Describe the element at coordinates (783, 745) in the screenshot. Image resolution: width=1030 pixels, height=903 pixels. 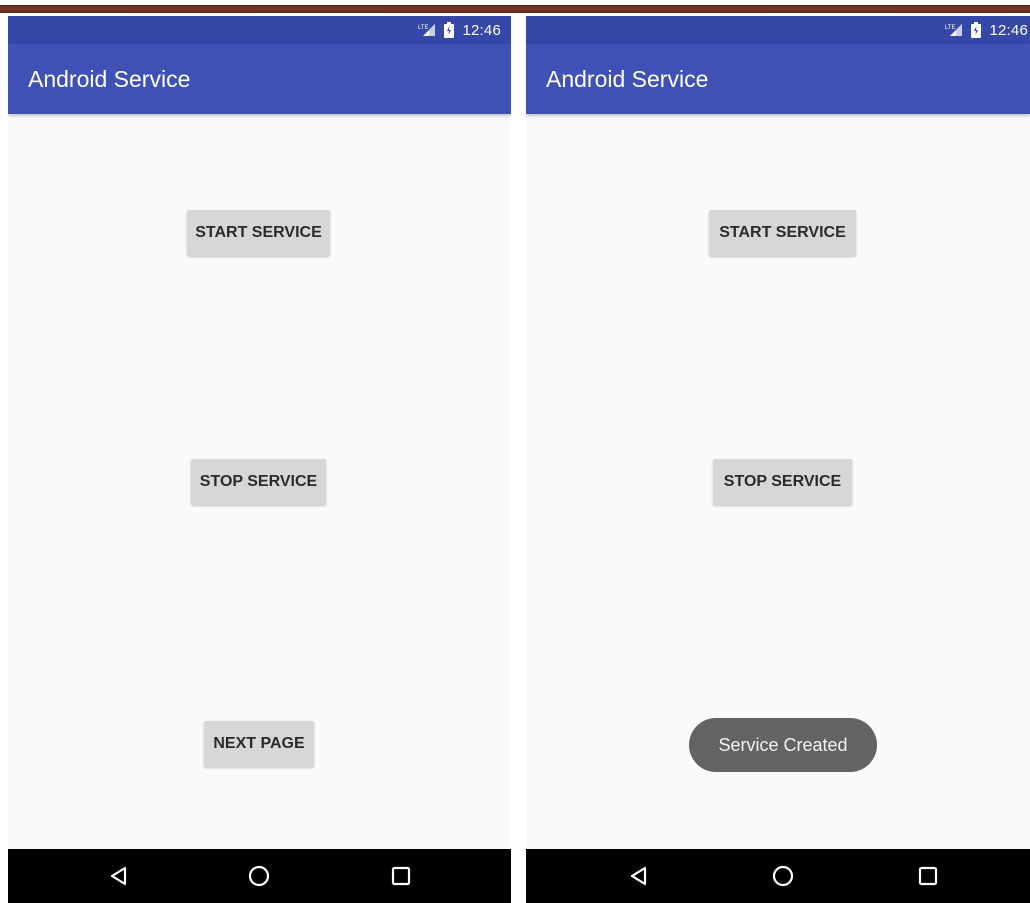
I see `toast-message: Service Created` at that location.